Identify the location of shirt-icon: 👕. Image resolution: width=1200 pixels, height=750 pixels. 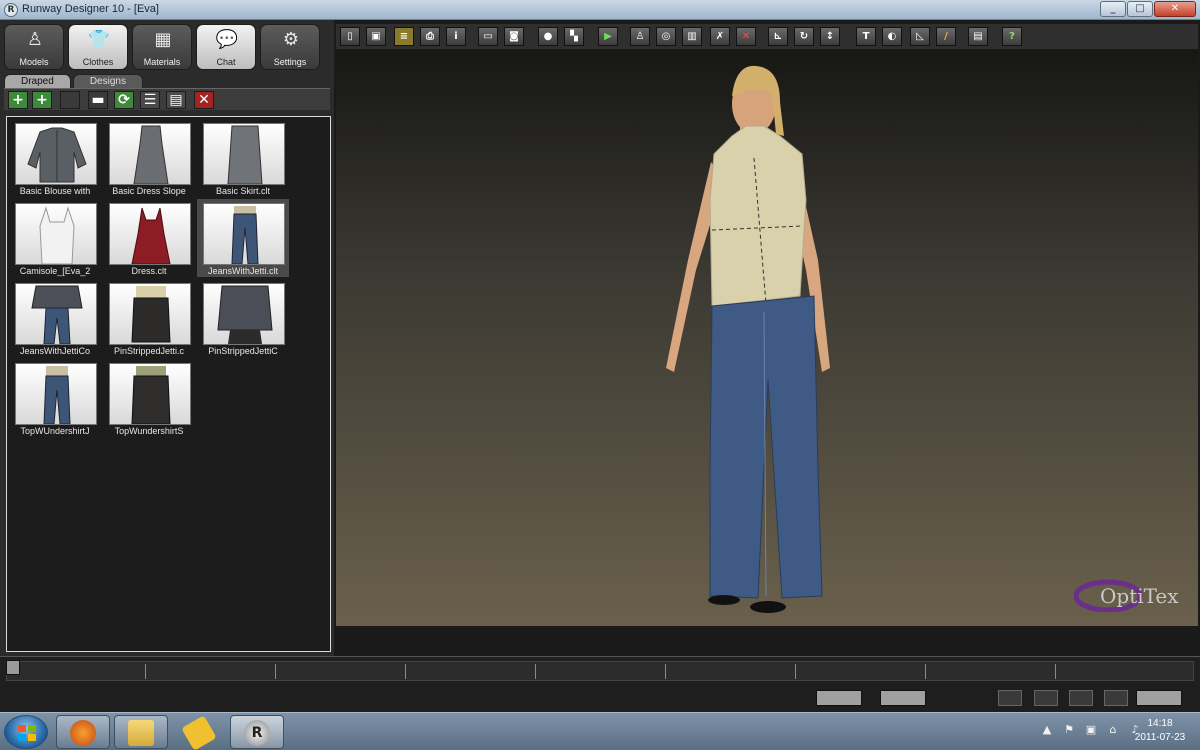
(99, 39).